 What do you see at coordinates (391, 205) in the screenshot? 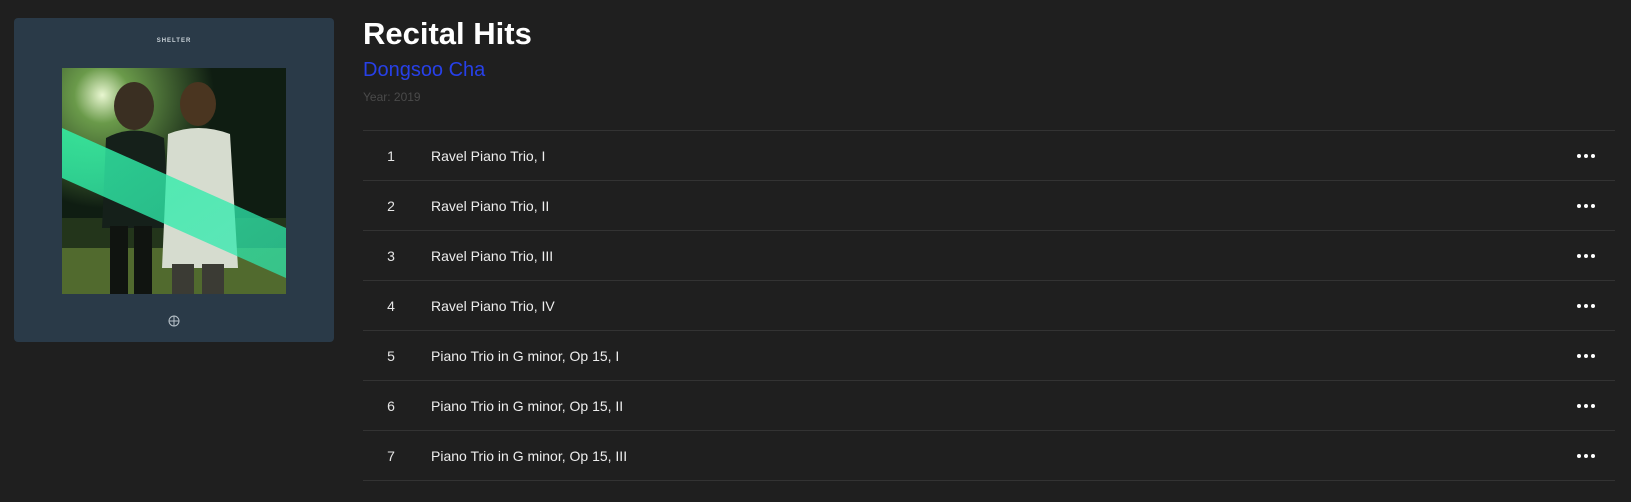
I see `track-number: 2` at bounding box center [391, 205].